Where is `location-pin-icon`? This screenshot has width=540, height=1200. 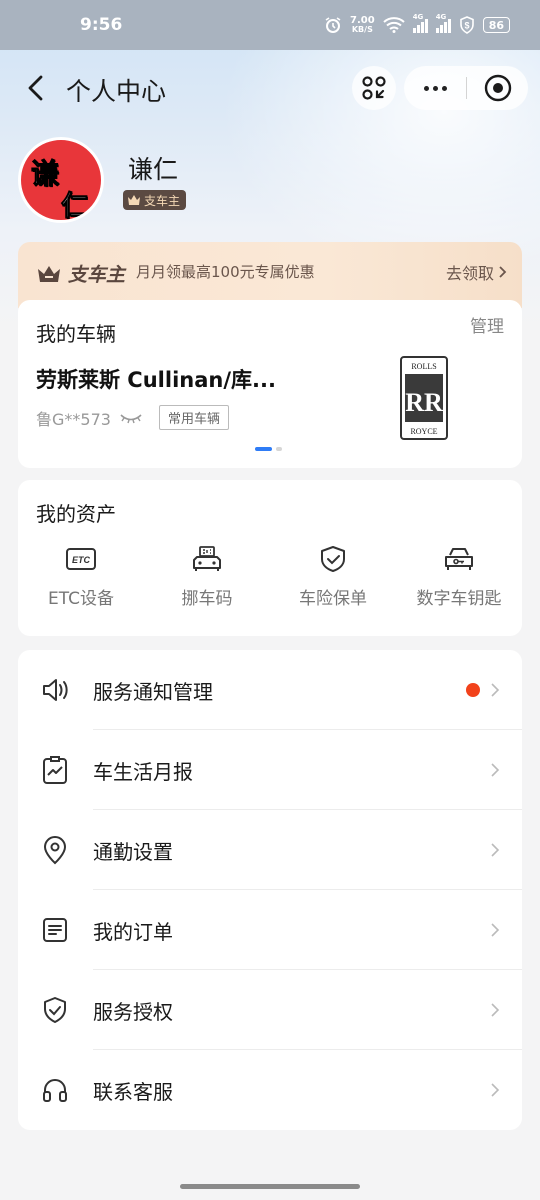
location-pin-icon is located at coordinates (55, 850).